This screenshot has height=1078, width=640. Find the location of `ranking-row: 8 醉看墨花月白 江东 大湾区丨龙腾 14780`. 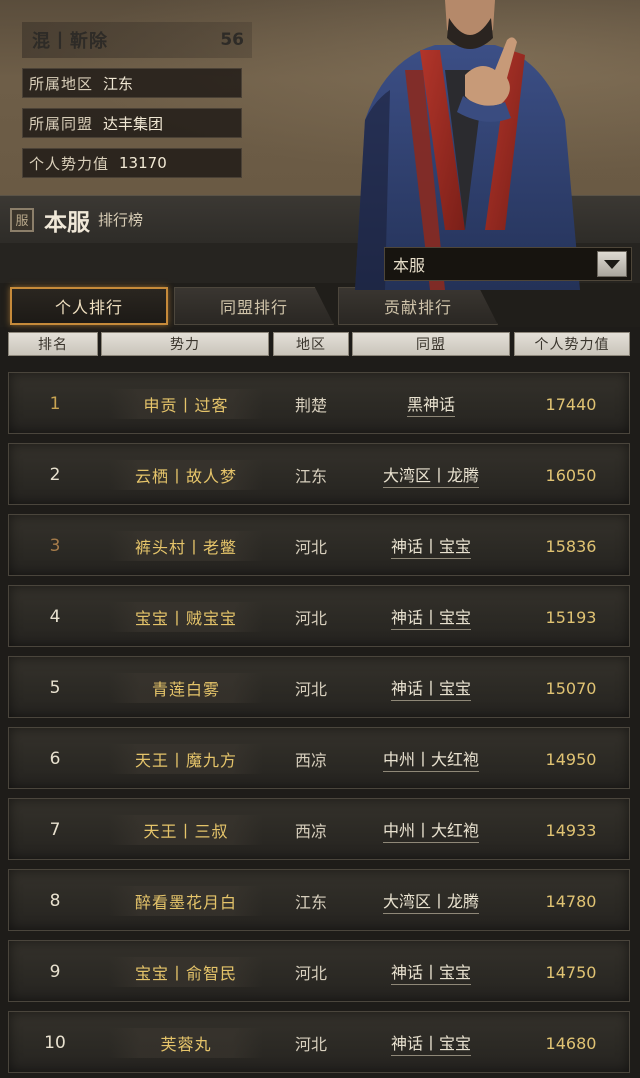

ranking-row: 8 醉看墨花月白 江东 大湾区丨龙腾 14780 is located at coordinates (319, 900).